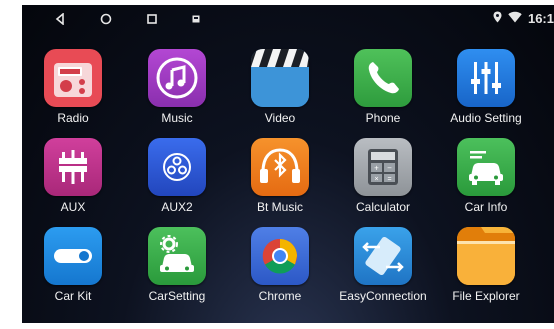 Image resolution: width=554 pixels, height=329 pixels. Describe the element at coordinates (73, 167) in the screenshot. I see `aux-icon` at that location.